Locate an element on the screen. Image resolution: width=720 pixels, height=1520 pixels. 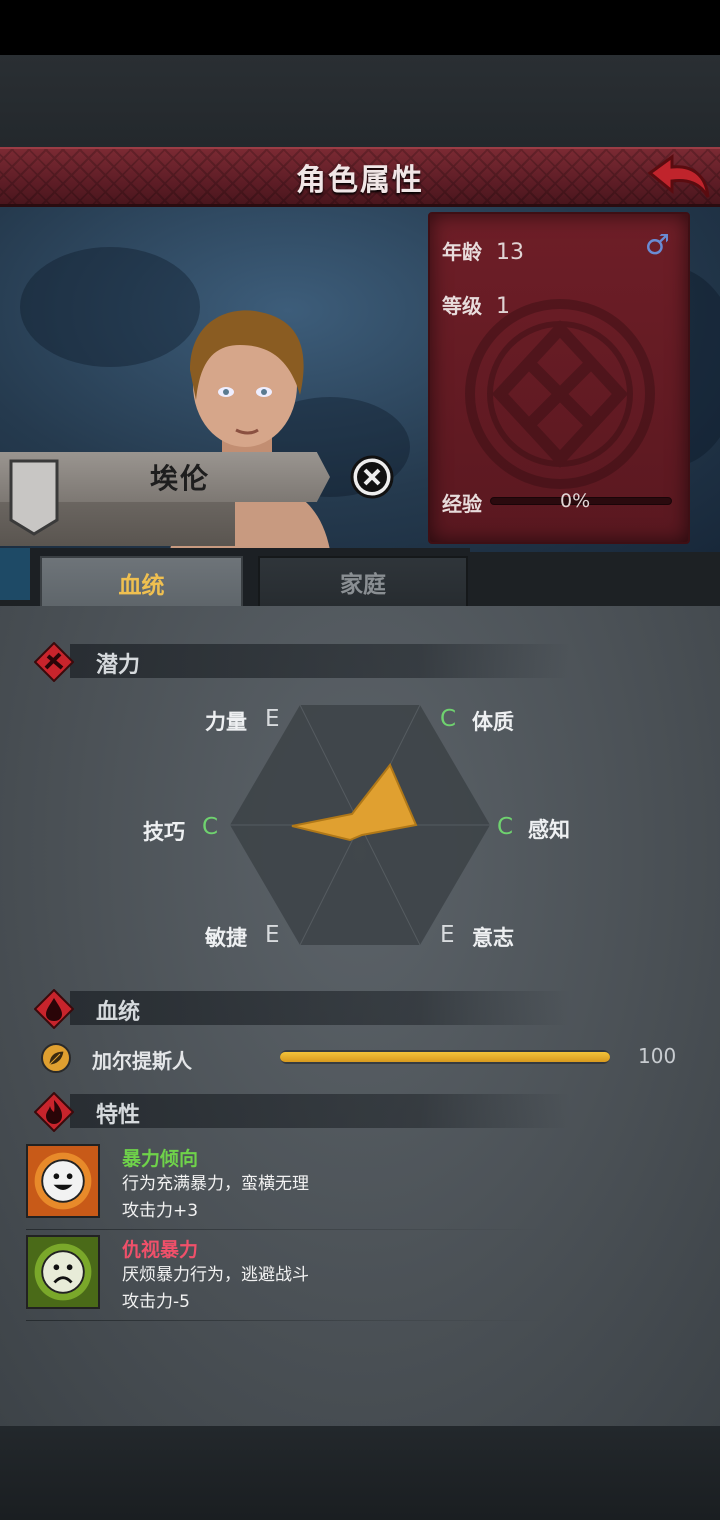
age-label: 年龄 is located at coordinates (462, 252).